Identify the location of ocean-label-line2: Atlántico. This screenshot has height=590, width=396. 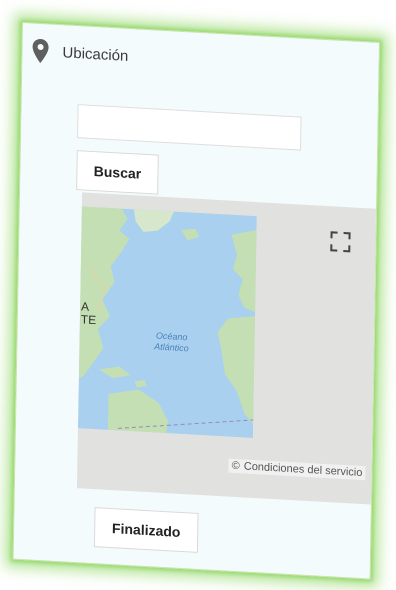
(171, 347).